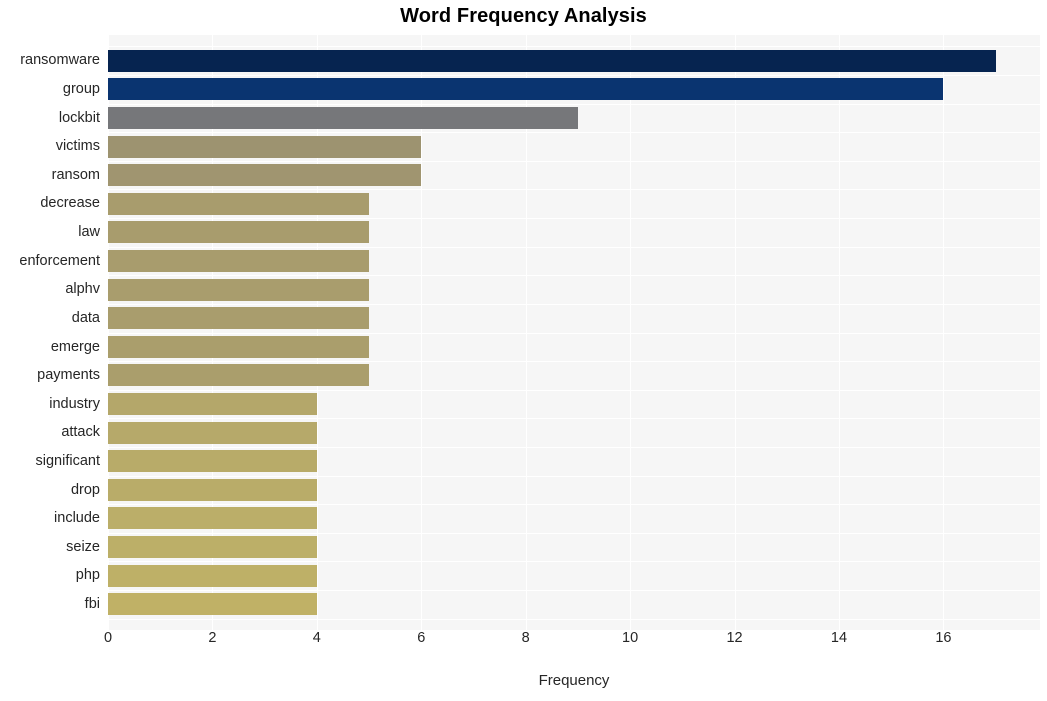 The width and height of the screenshot is (1047, 701). What do you see at coordinates (92, 603) in the screenshot?
I see `y-axis-label-fbi: fbi` at bounding box center [92, 603].